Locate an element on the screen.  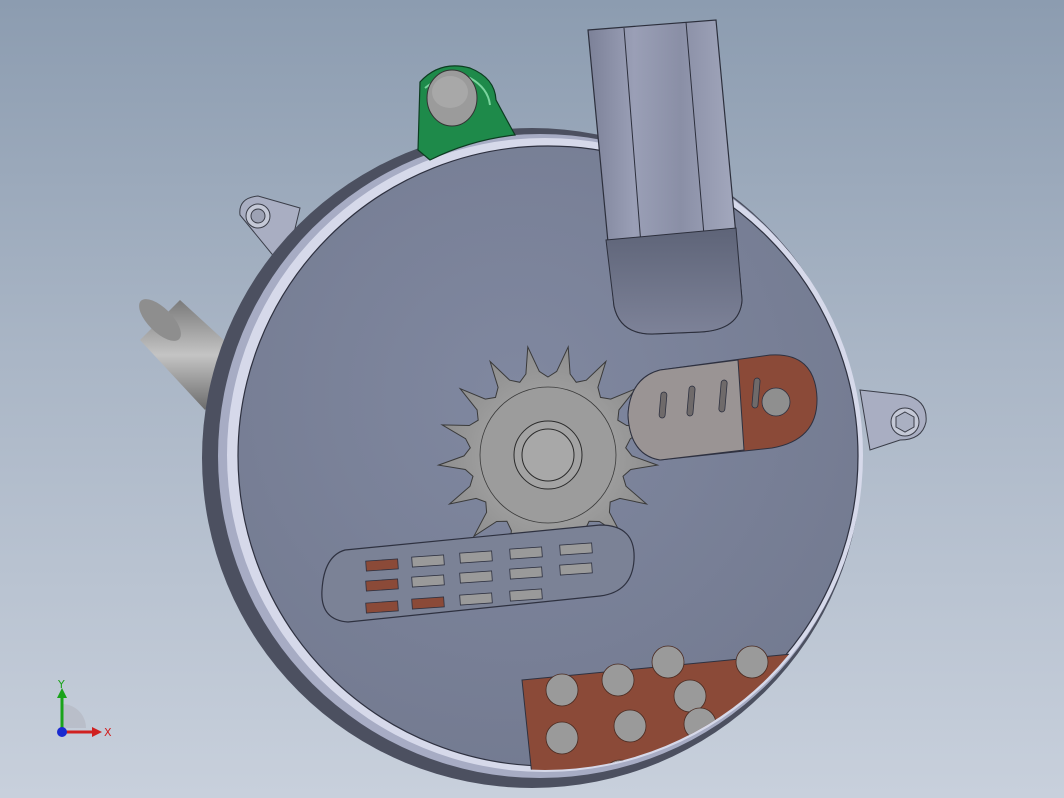
x-axis-label: X is located at coordinates (108, 732).